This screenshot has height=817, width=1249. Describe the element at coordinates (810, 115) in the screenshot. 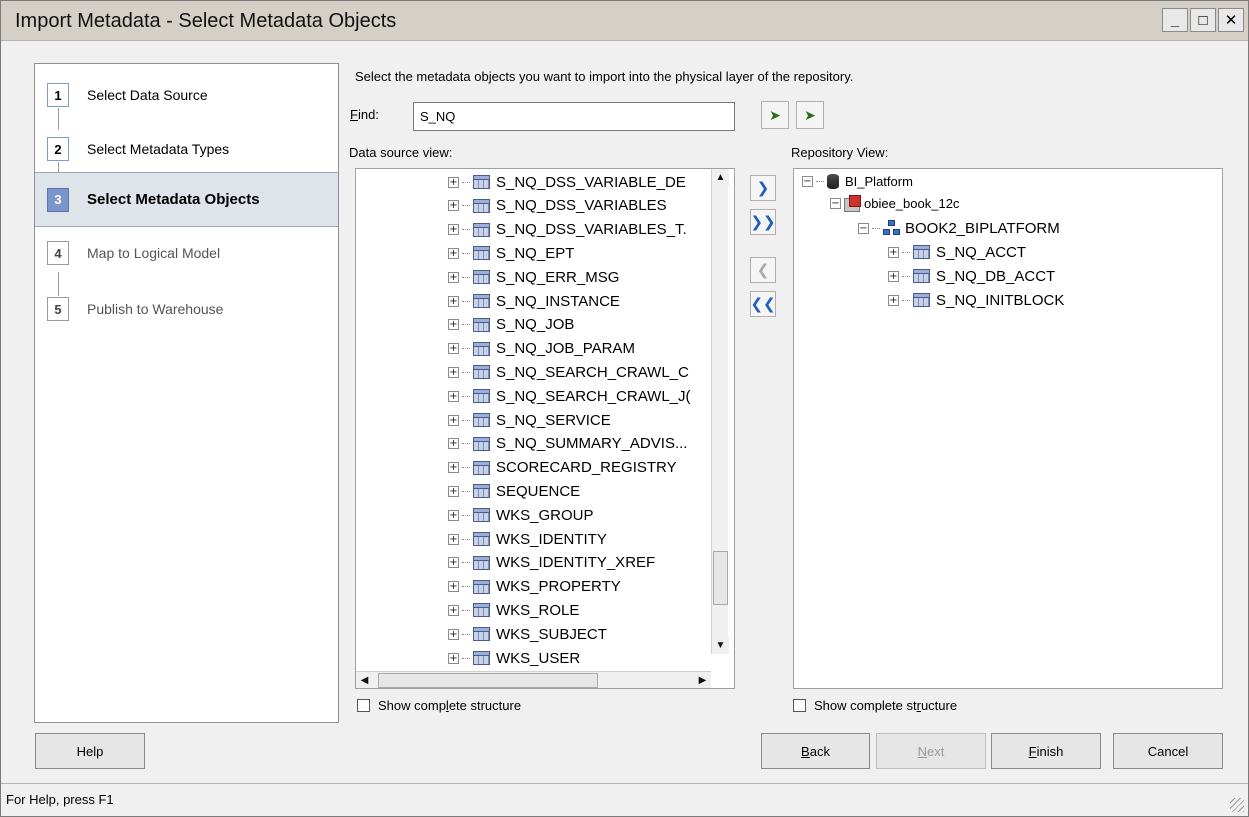

I see `find-all-button: ➤` at that location.